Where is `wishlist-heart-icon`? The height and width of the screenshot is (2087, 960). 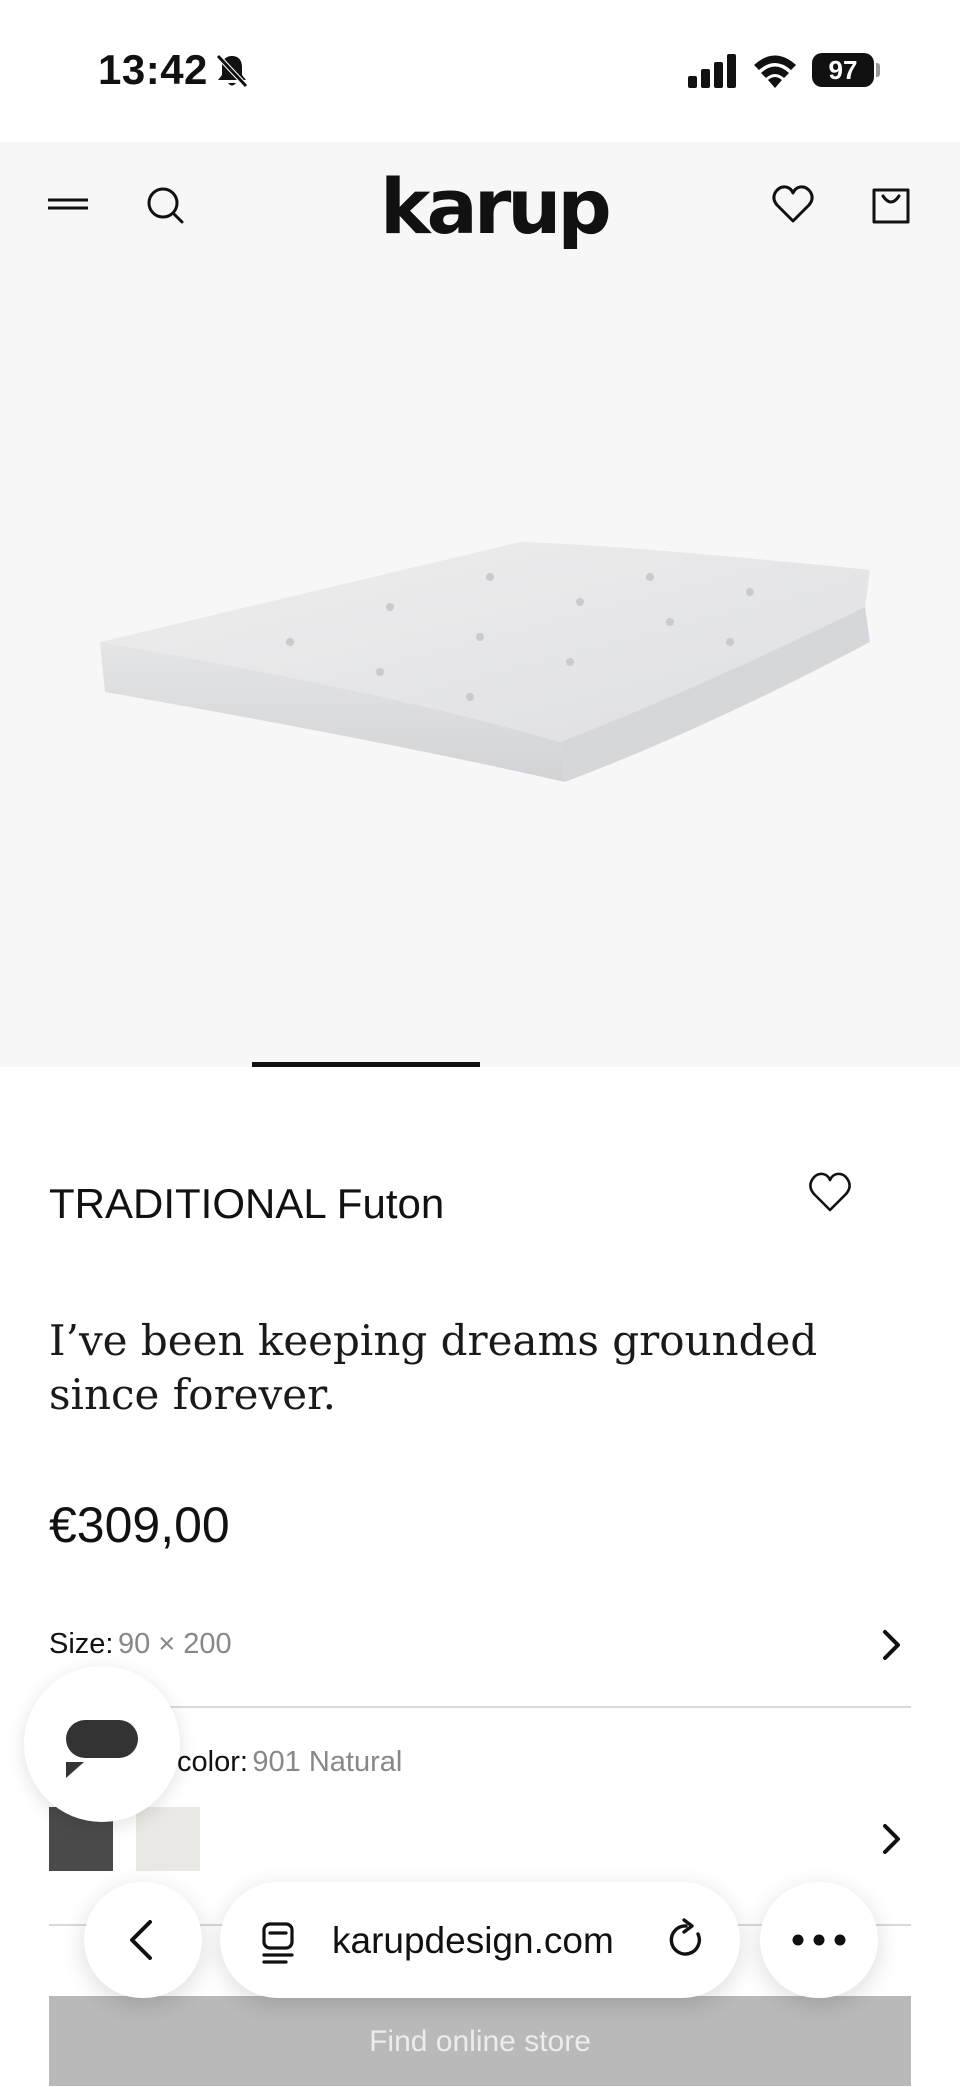 wishlist-heart-icon is located at coordinates (830, 1192).